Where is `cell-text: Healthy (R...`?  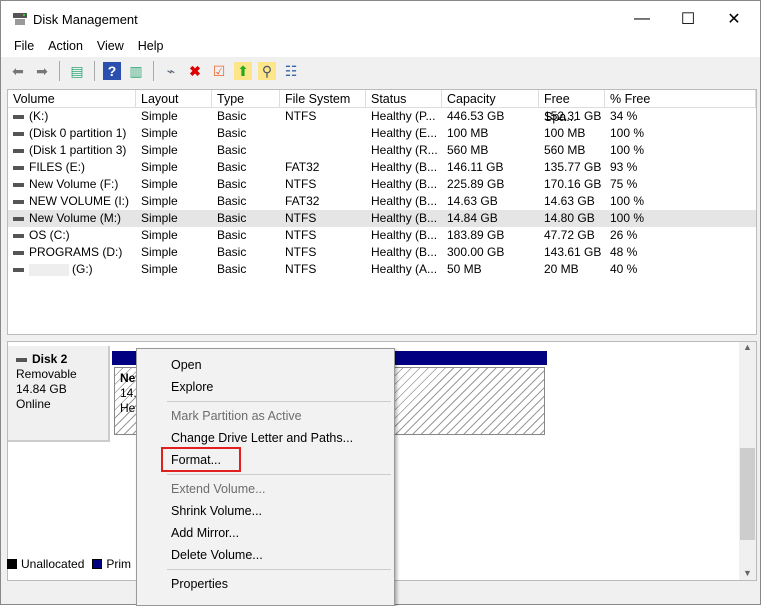
cell-text: Healthy (R... is located at coordinates (404, 150).